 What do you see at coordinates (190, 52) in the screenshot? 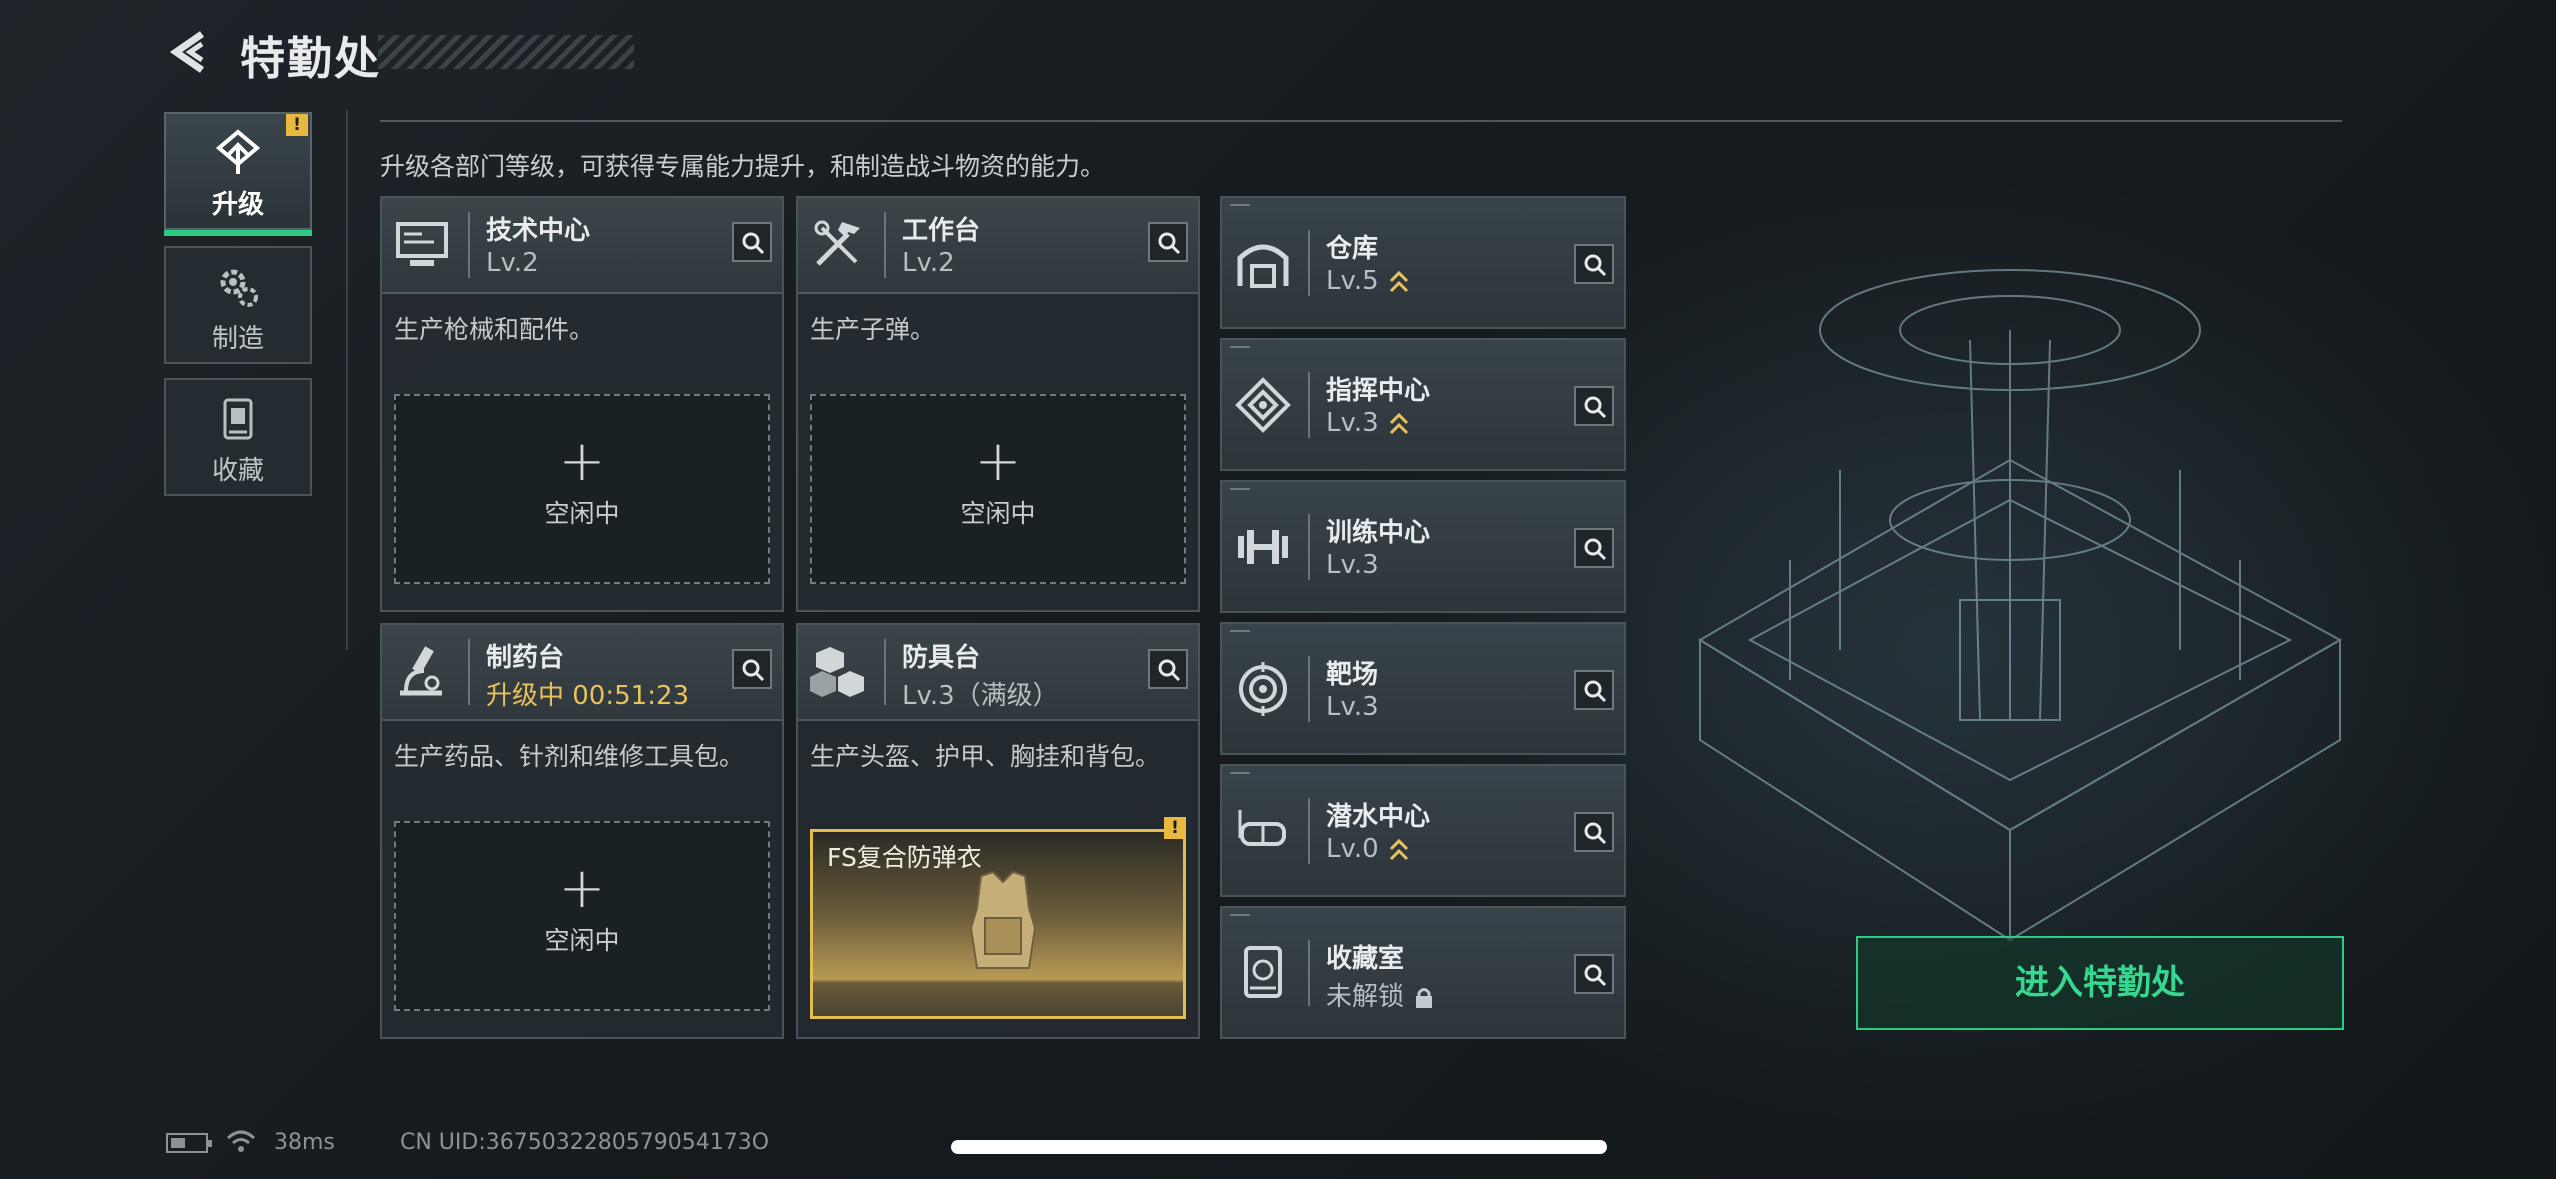
I see `back-arrow-icon` at bounding box center [190, 52].